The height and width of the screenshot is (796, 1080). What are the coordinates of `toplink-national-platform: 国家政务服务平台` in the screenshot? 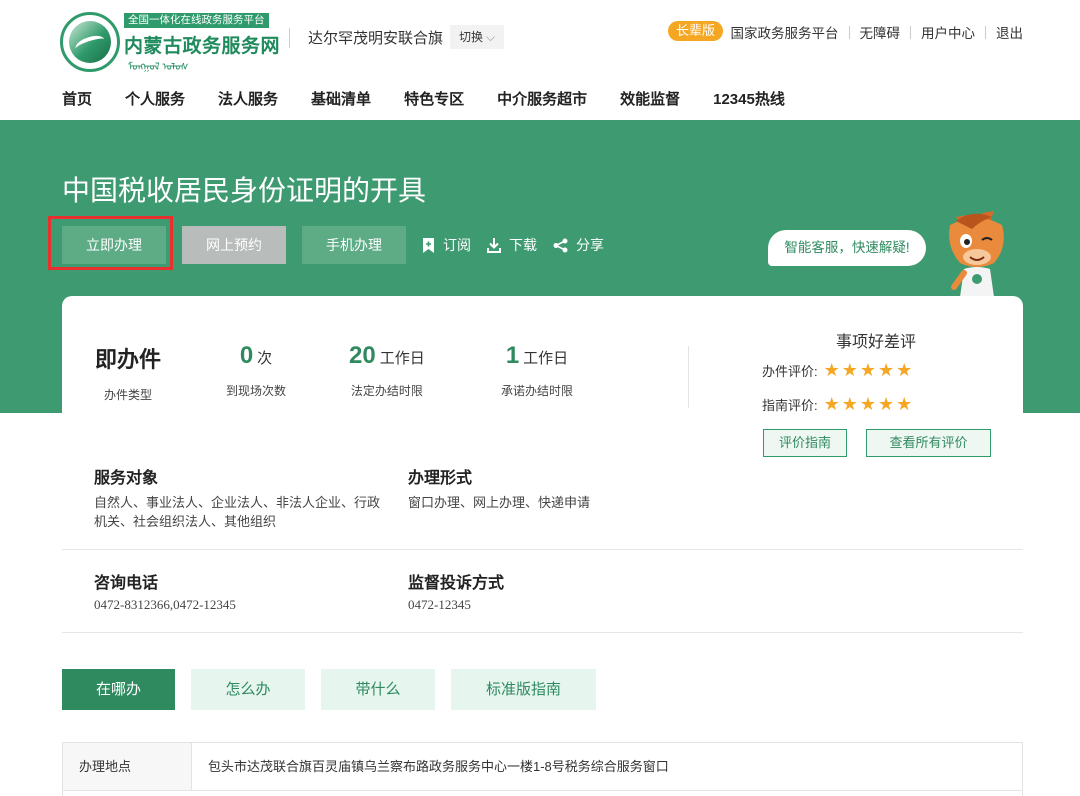 It's located at (785, 32).